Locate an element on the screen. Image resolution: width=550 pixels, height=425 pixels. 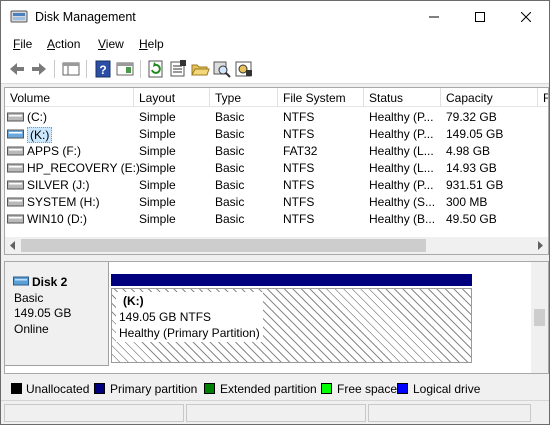
legend-label-unallocated: Unallocated is located at coordinates (58, 389).